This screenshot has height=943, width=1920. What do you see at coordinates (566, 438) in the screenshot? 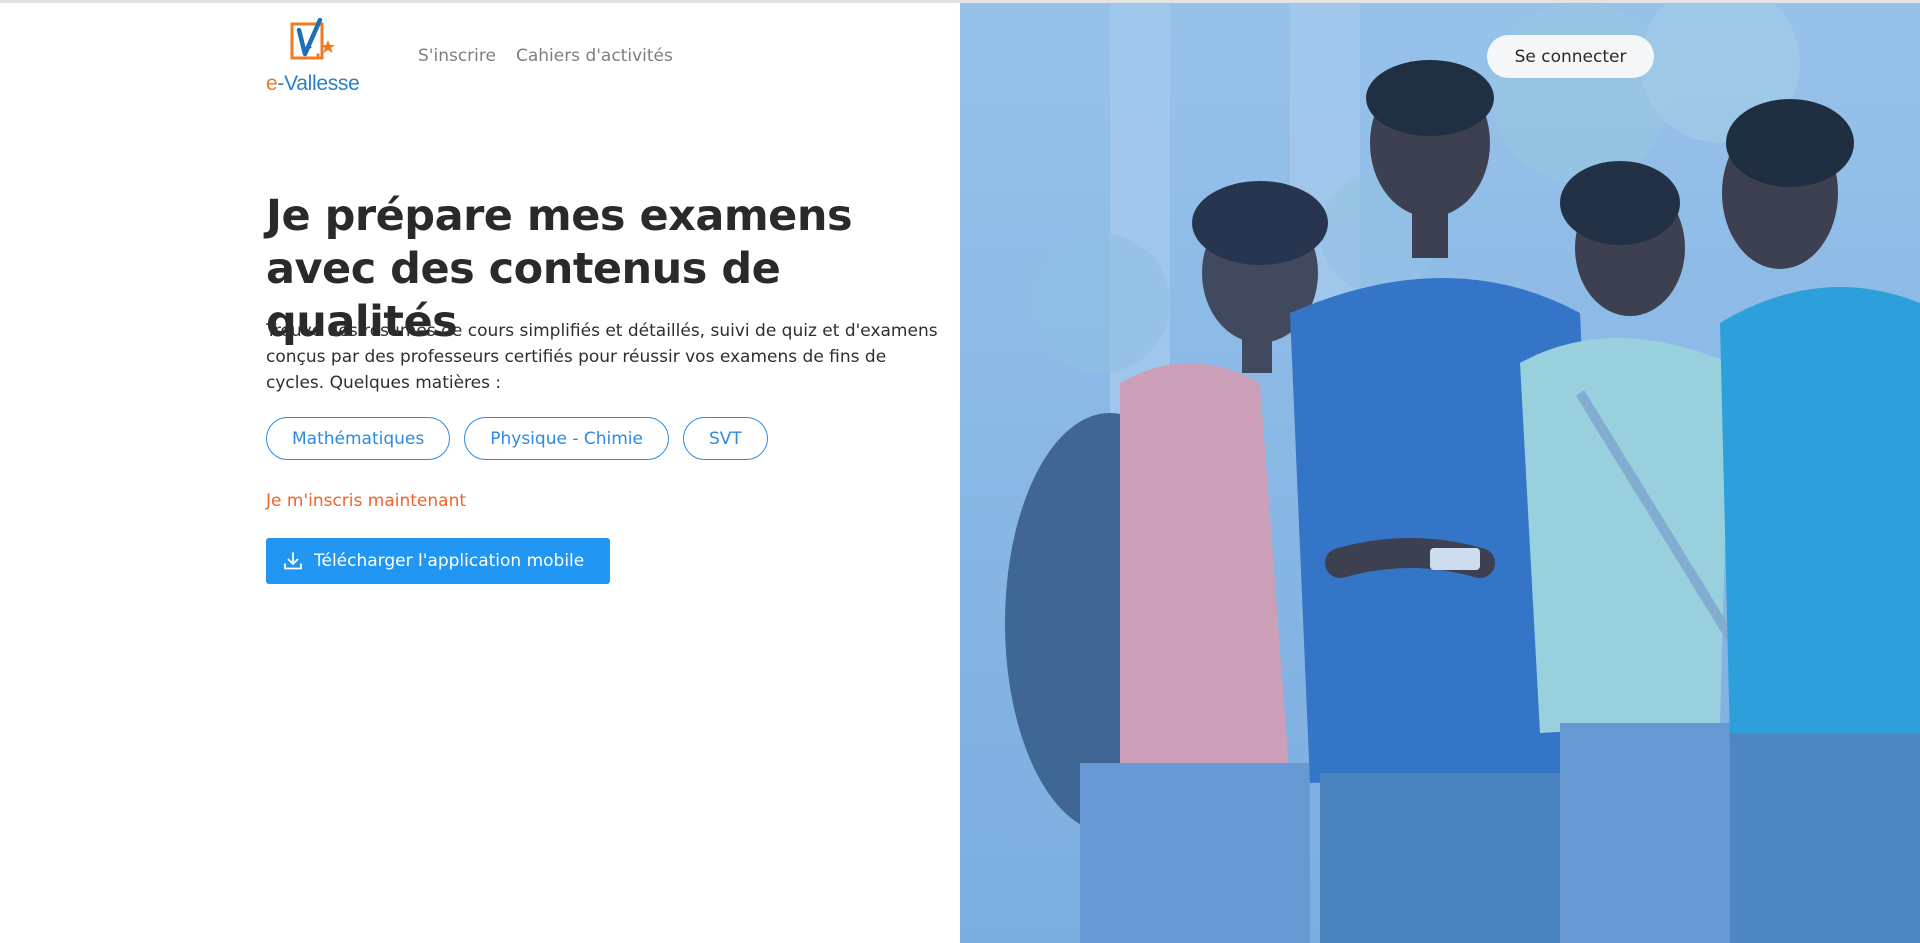
I see `subject-tag-physique-chimie: Physique - Chimie` at bounding box center [566, 438].